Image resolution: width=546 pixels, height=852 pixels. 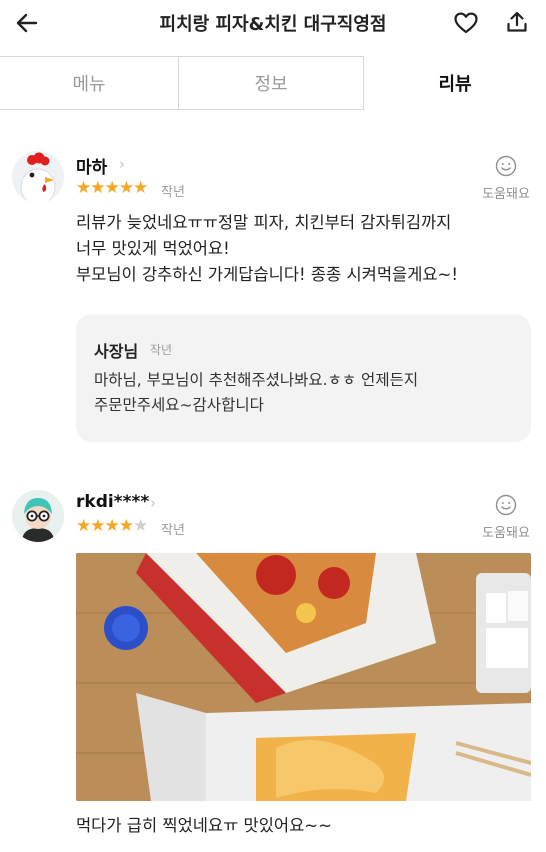 What do you see at coordinates (112, 502) in the screenshot?
I see `reviewer-name: rkdi****` at bounding box center [112, 502].